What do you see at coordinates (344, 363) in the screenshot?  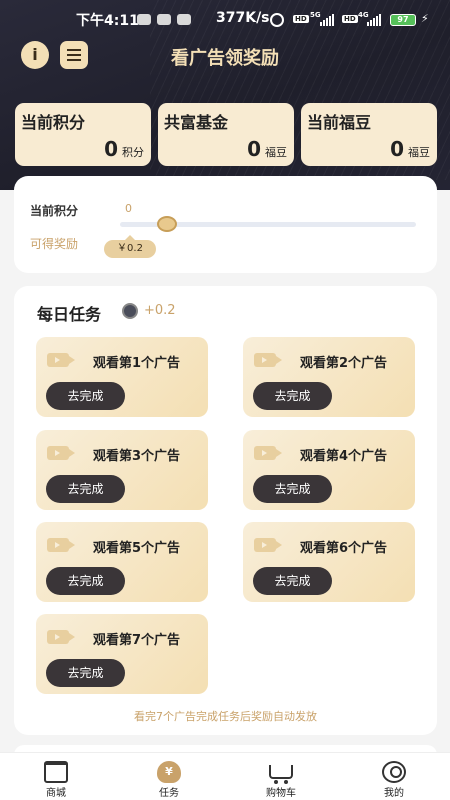 I see `task-label: 观看第2个广告` at bounding box center [344, 363].